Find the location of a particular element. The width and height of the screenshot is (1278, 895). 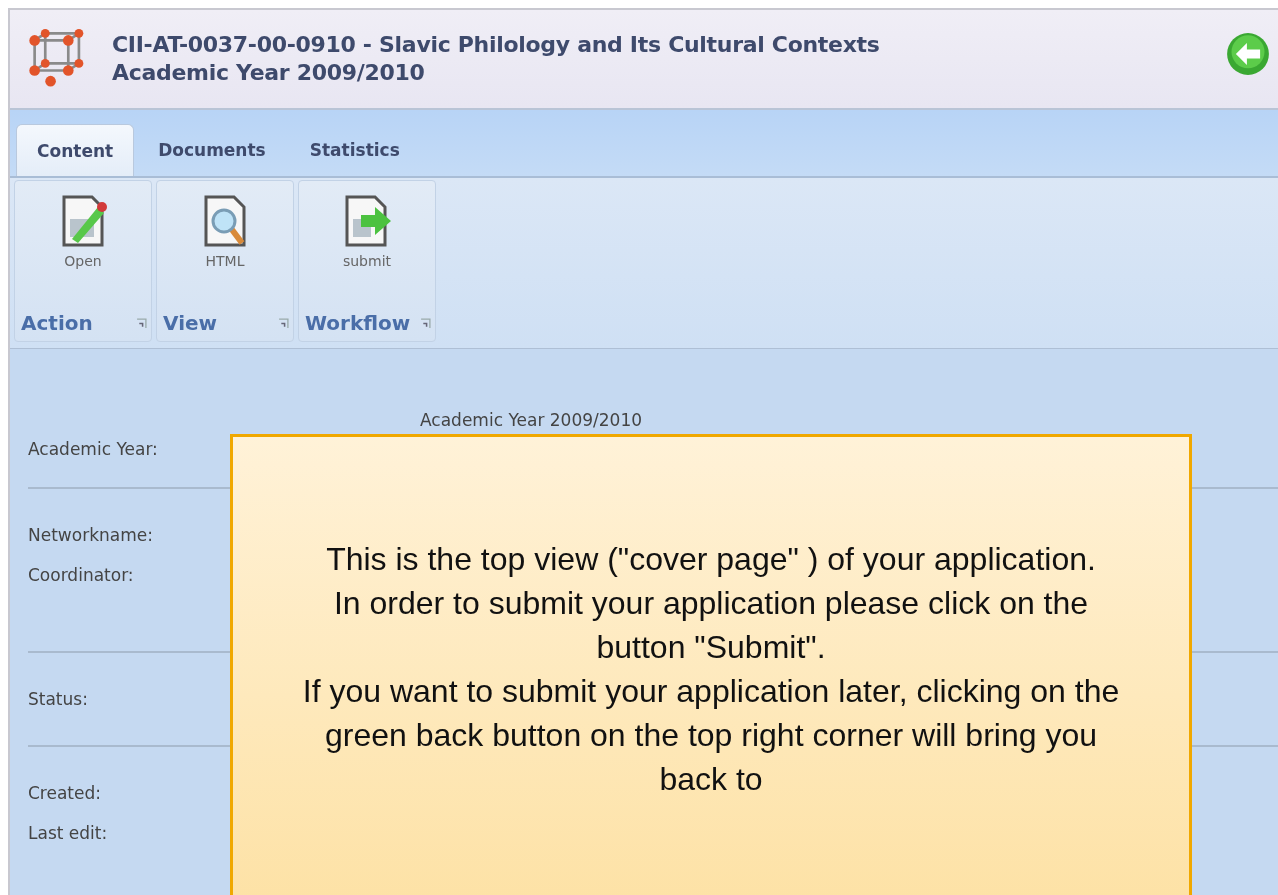

field-label: Networkname: is located at coordinates (90, 535).